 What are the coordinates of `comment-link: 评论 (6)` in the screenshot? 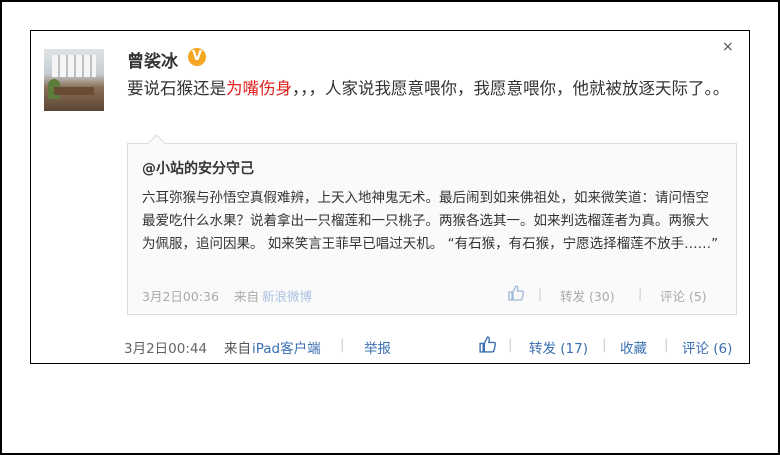 It's located at (707, 347).